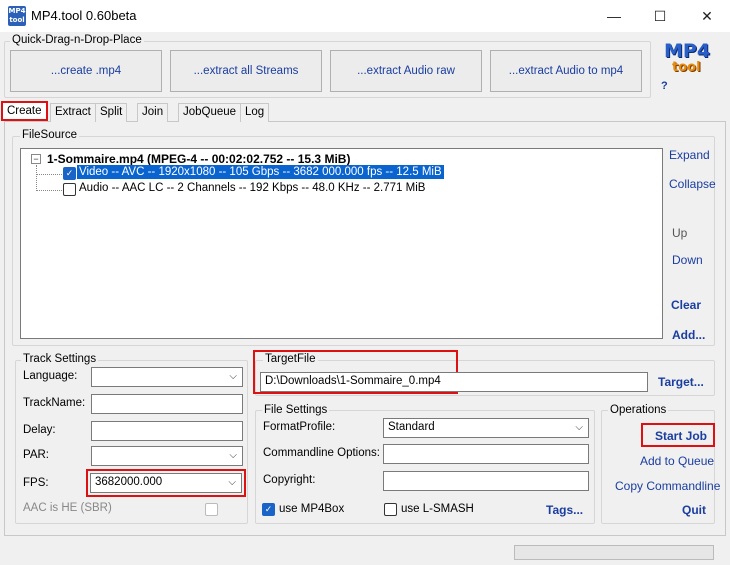  What do you see at coordinates (687, 51) in the screenshot?
I see `logo-line-1: MP4` at bounding box center [687, 51].